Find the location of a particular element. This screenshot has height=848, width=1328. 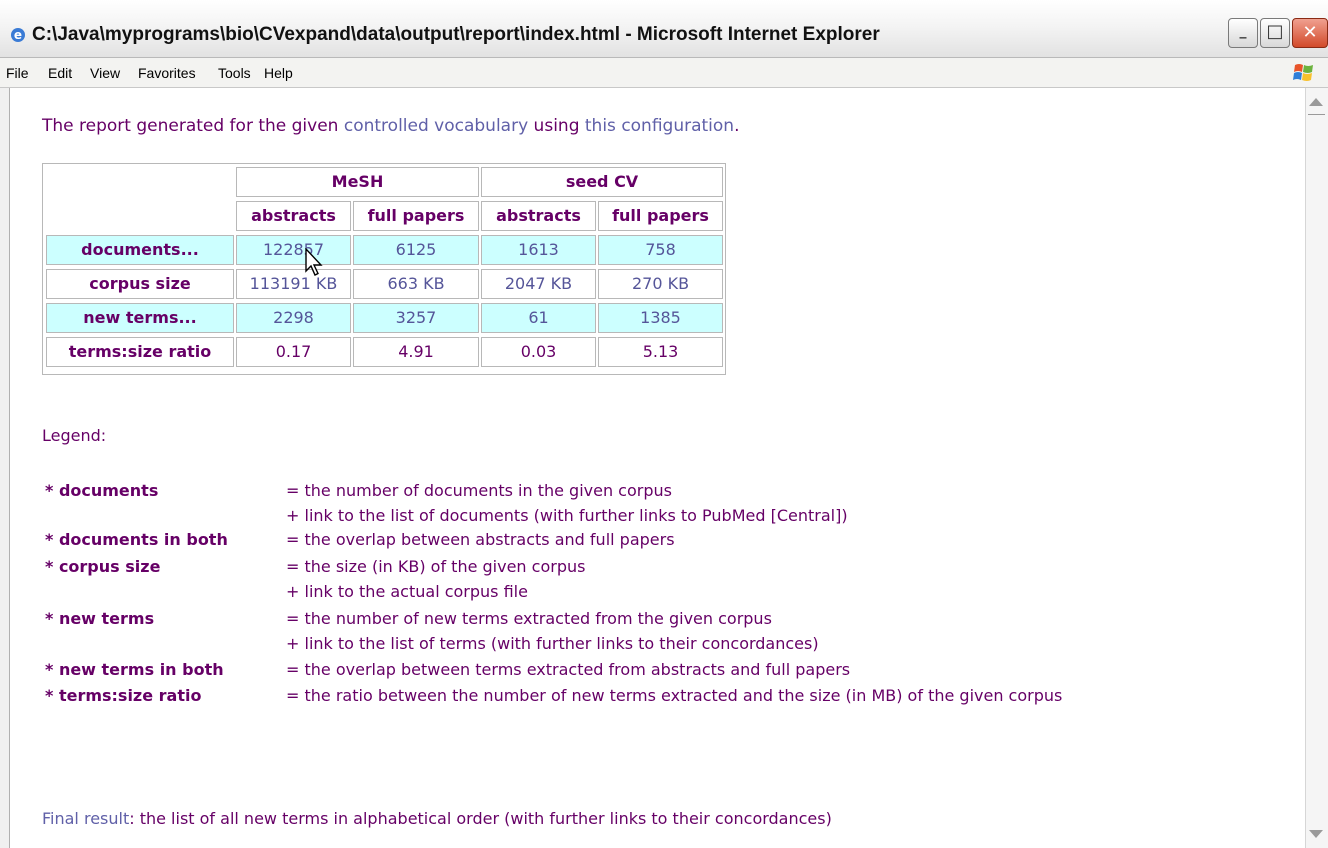

maximize-icon: □ is located at coordinates (1275, 31).